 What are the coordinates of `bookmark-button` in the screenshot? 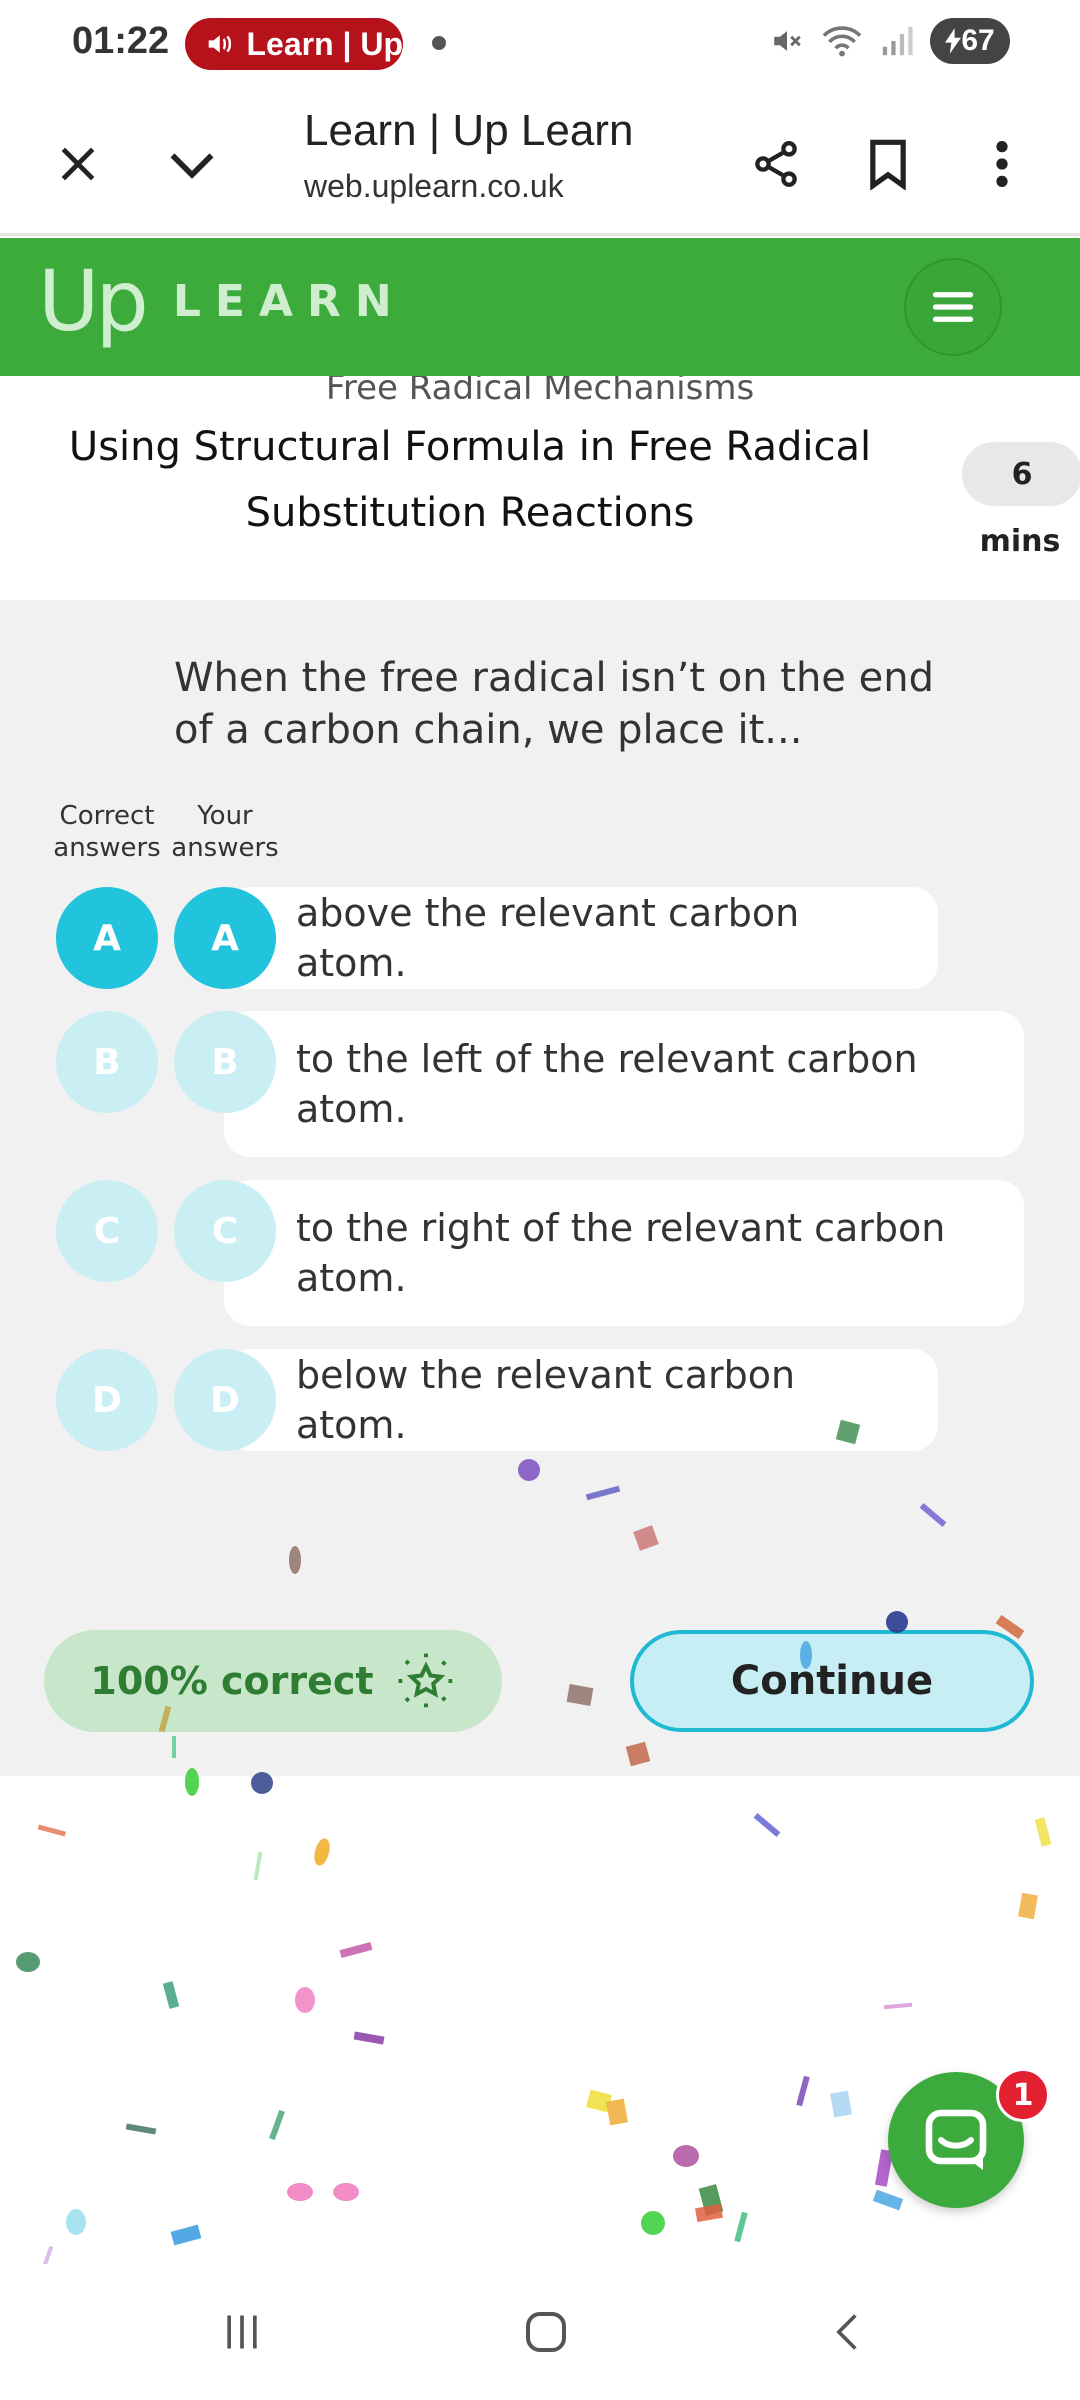 It's located at (888, 164).